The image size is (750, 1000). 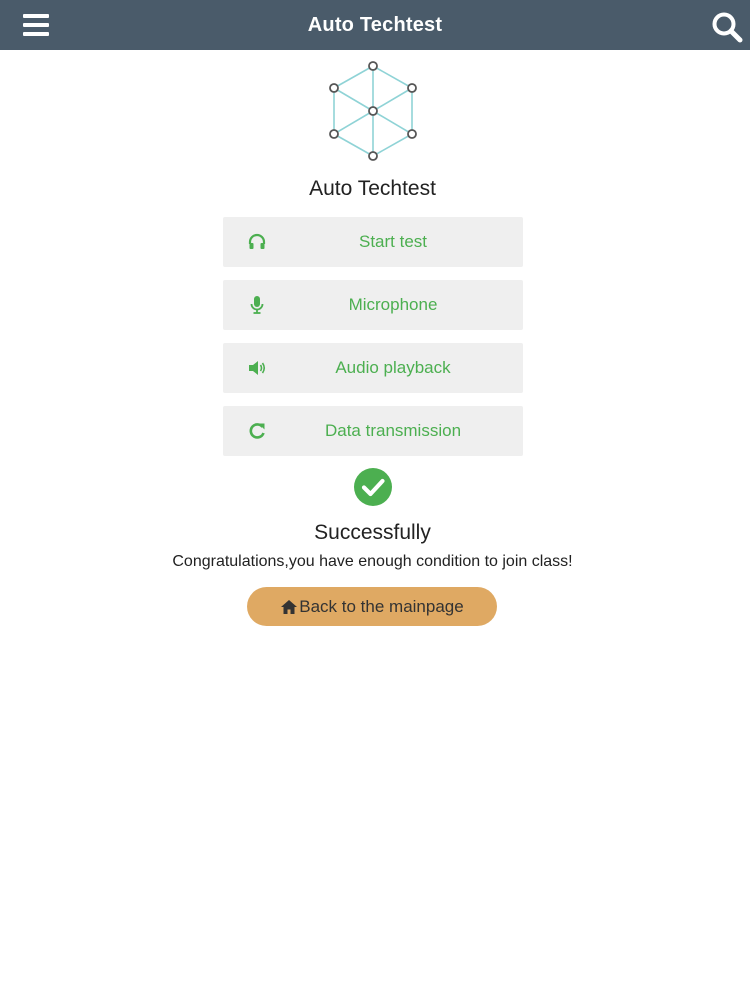 I want to click on network-cube-logo, so click(x=373, y=111).